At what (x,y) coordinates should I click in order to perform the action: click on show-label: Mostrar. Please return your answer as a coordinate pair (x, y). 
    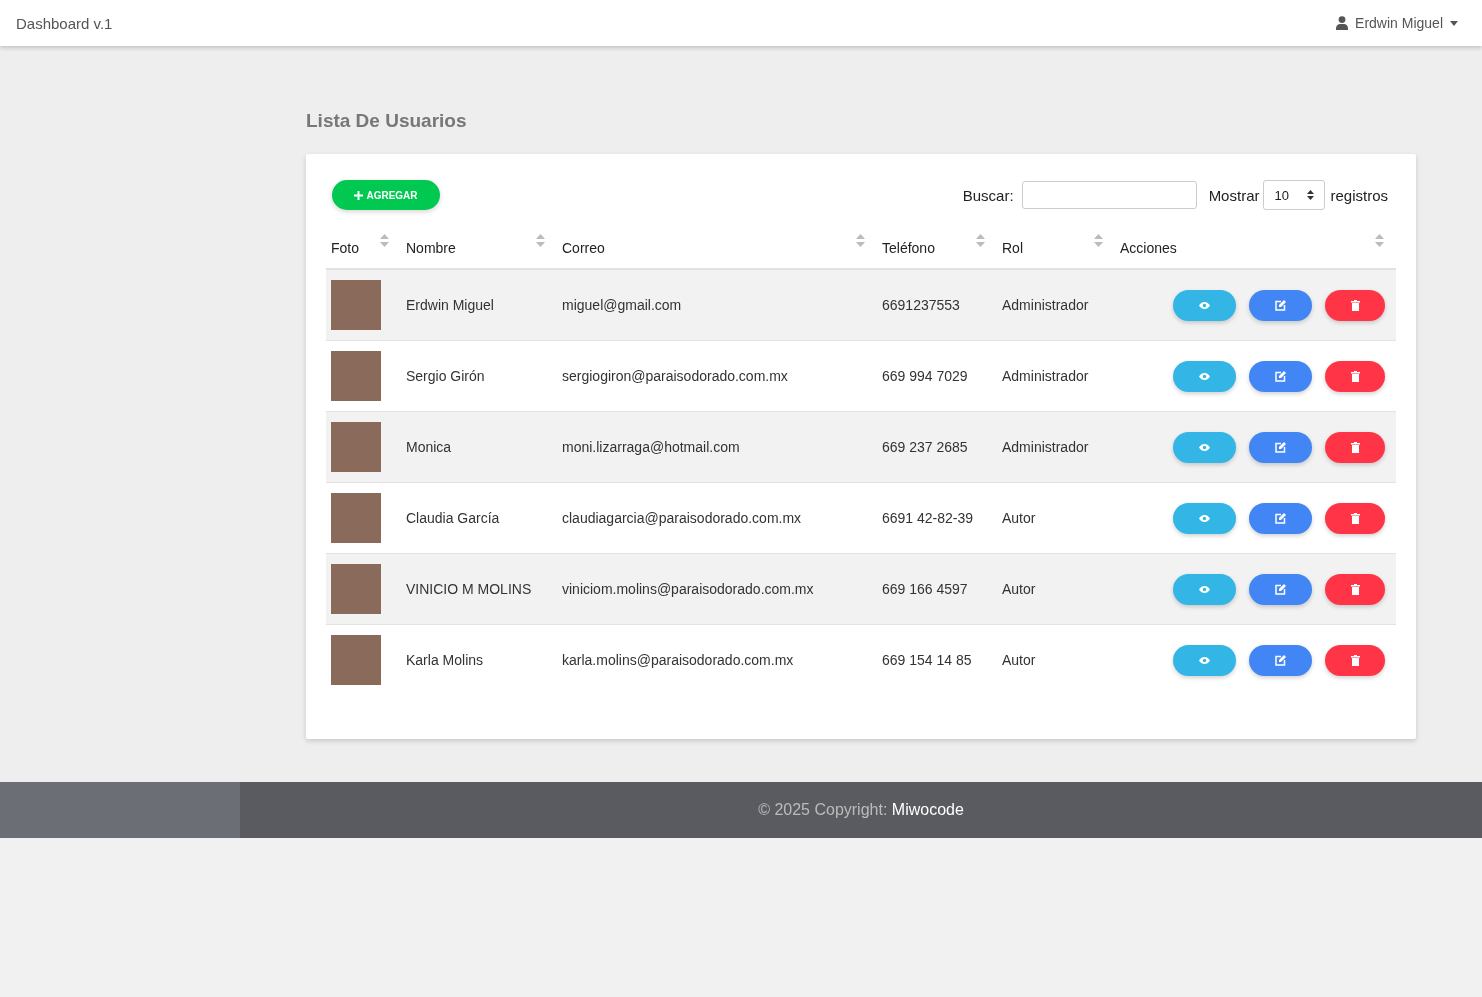
    Looking at the image, I should click on (1234, 195).